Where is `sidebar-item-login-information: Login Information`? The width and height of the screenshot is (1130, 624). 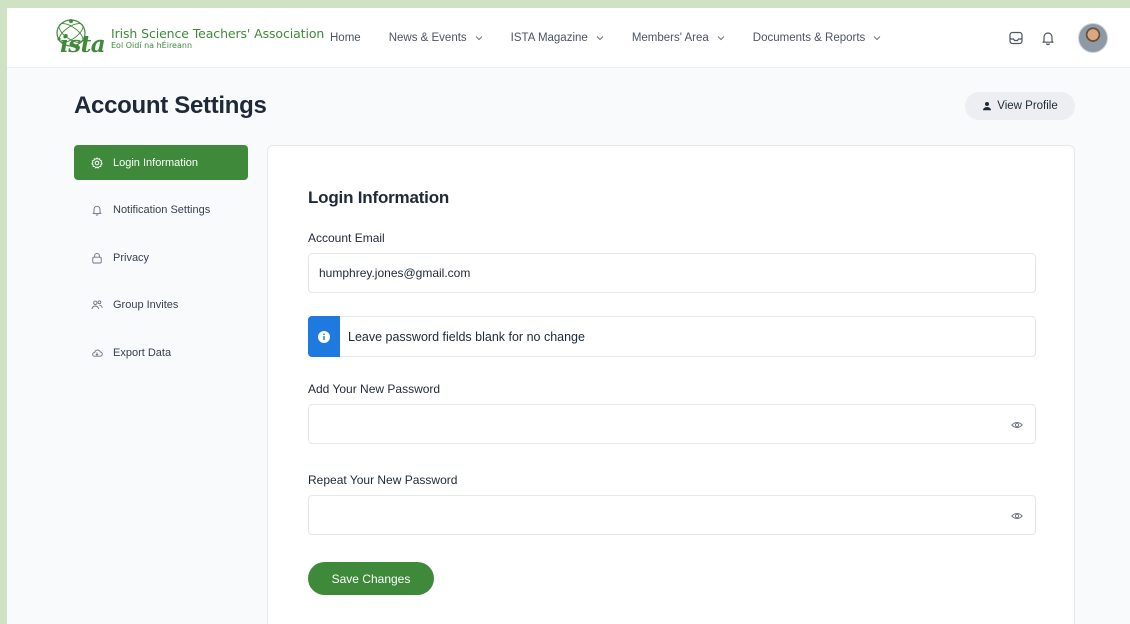
sidebar-item-login-information: Login Information is located at coordinates (161, 162).